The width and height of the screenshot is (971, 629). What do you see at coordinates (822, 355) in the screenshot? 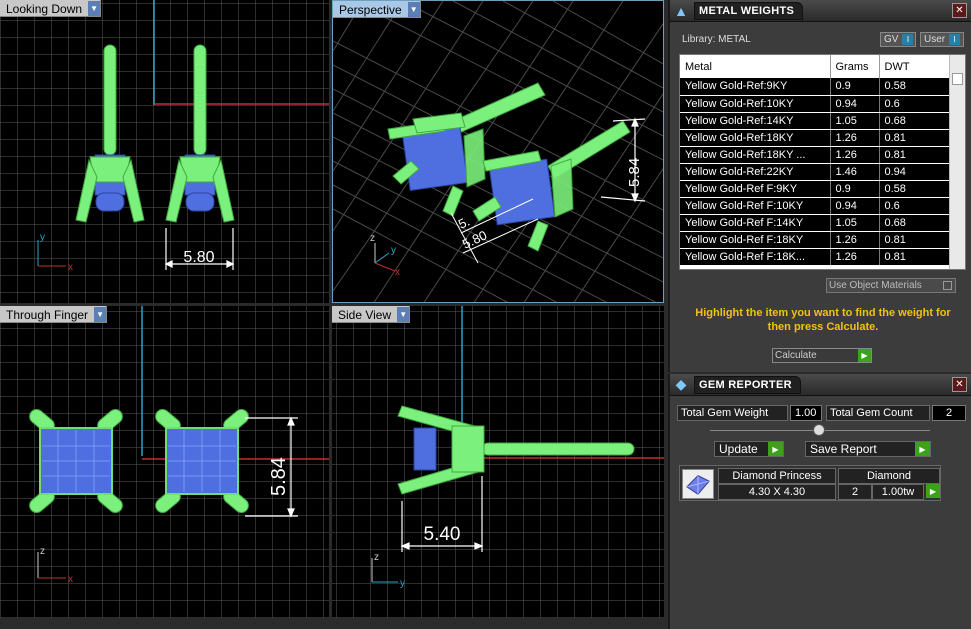
I see `calculate-button: Calculate ▶` at bounding box center [822, 355].